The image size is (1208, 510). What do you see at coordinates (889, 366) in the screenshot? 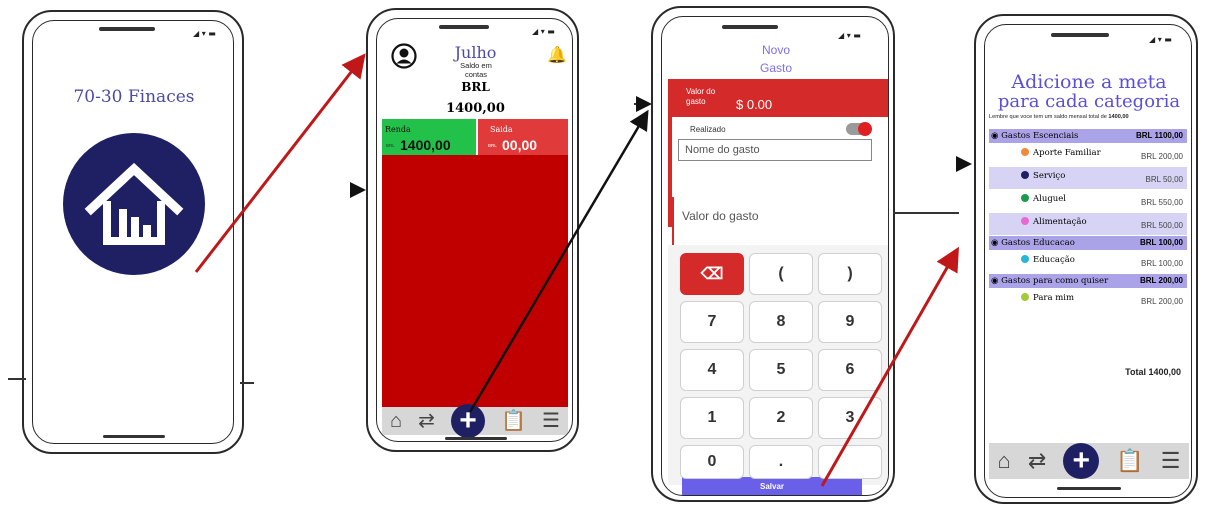
I see `arrow-save-to-goals` at bounding box center [889, 366].